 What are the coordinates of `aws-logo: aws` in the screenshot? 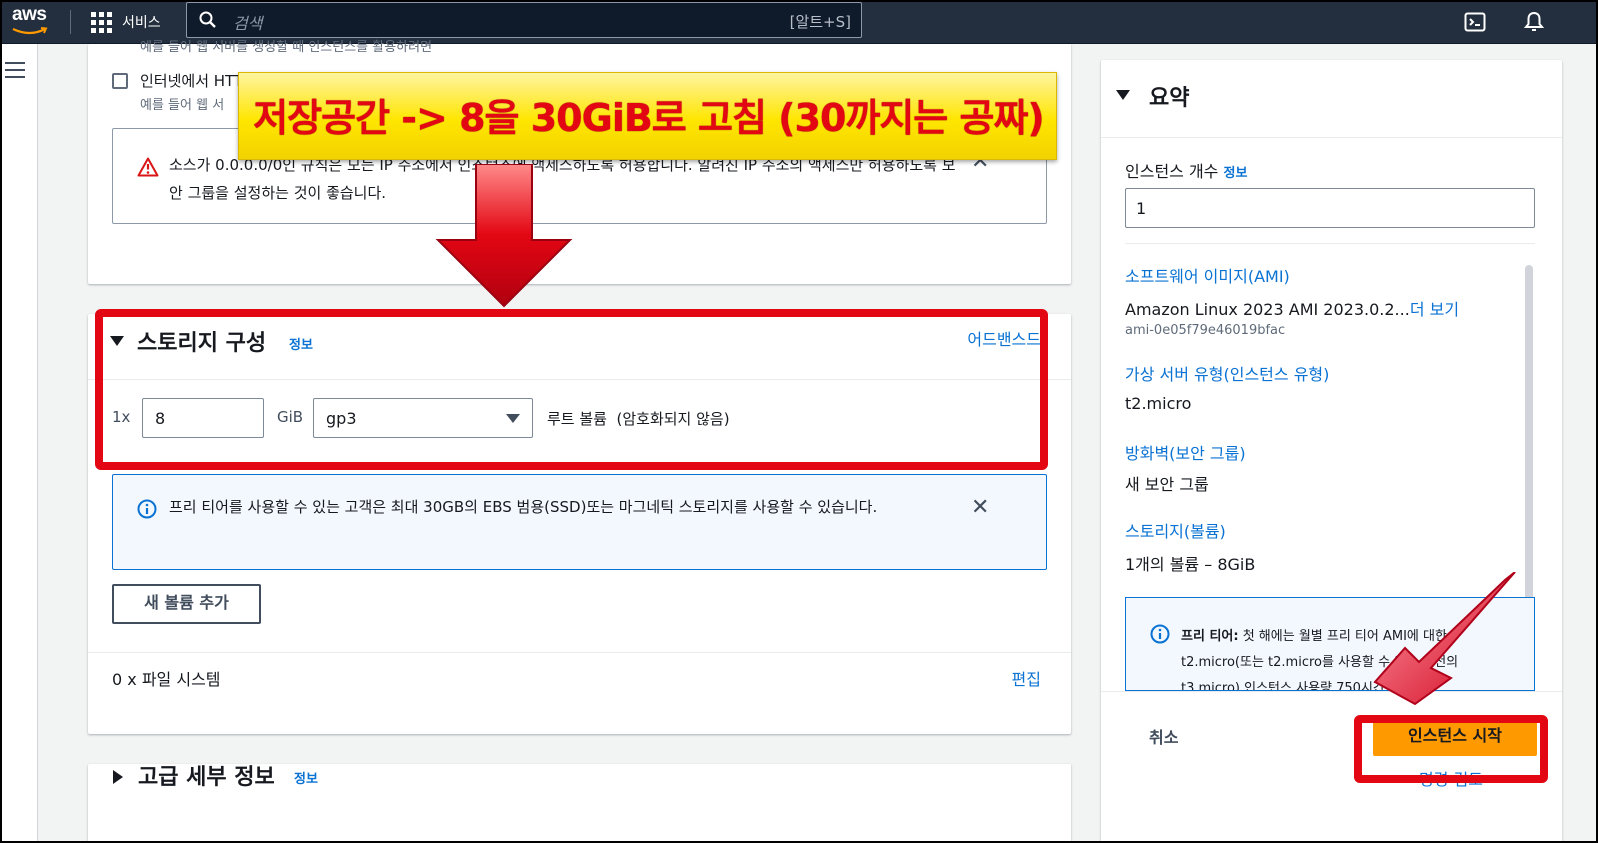 It's located at (33, 22).